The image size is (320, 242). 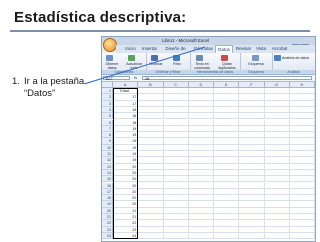 What do you see at coordinates (203, 49) in the screenshot?
I see `tab-formulas: Fórmulas` at bounding box center [203, 49].